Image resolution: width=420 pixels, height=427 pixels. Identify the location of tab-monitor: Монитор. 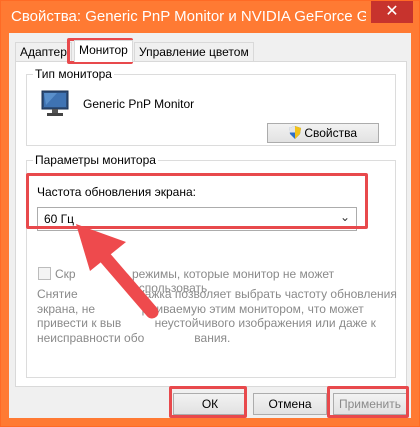
(103, 51).